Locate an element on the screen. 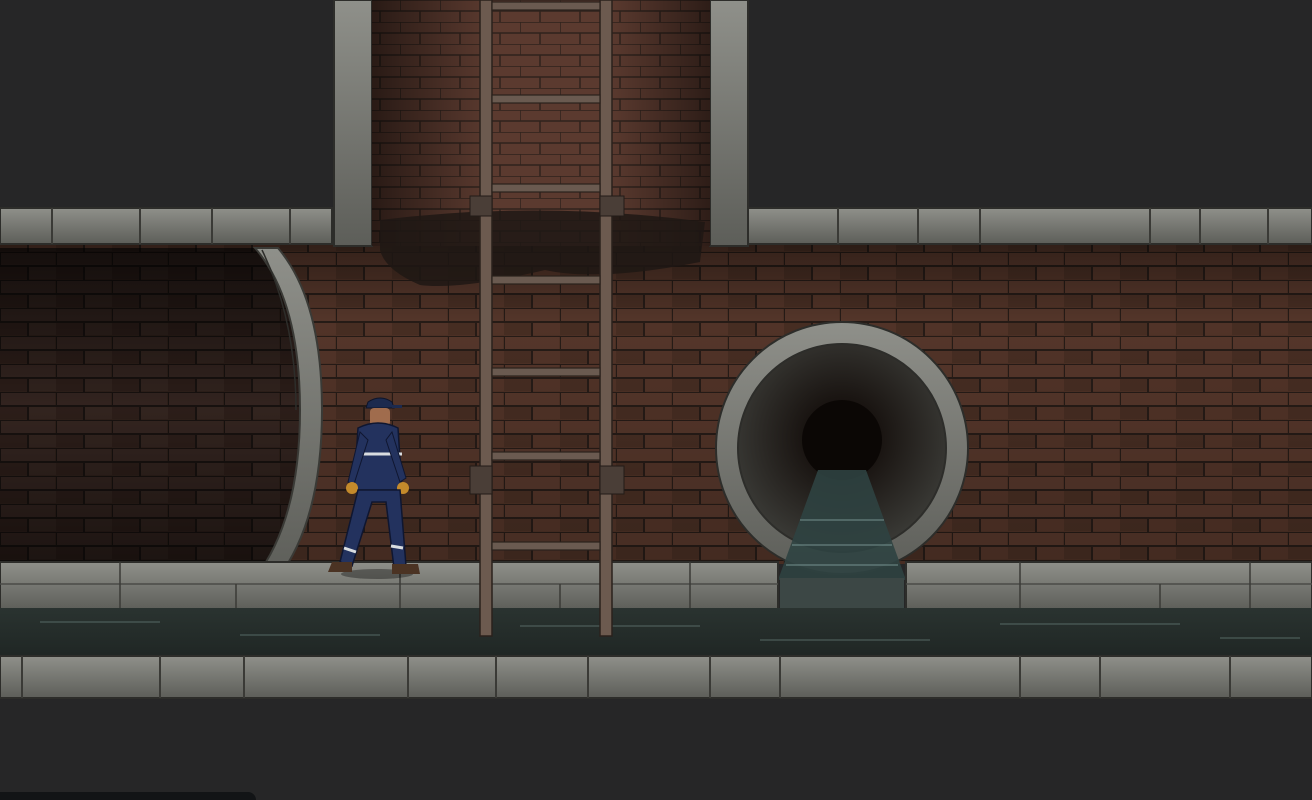  front-curb is located at coordinates (656, 677).